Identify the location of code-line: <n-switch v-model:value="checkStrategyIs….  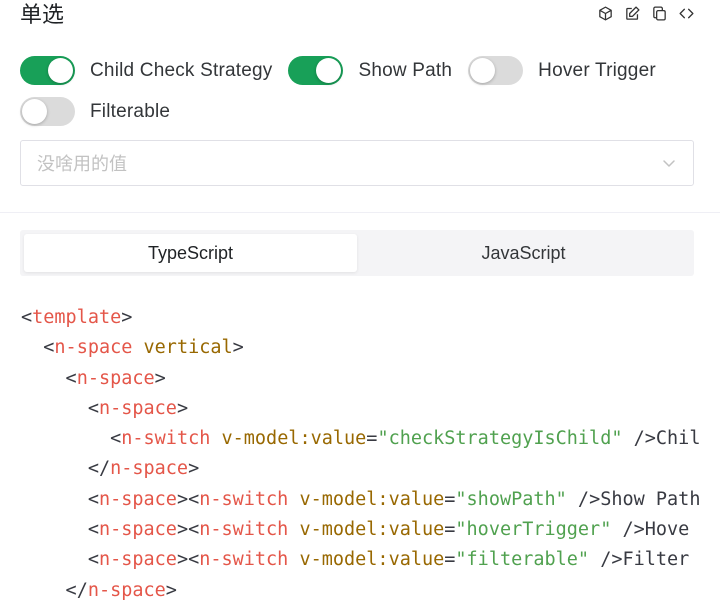
(370, 439).